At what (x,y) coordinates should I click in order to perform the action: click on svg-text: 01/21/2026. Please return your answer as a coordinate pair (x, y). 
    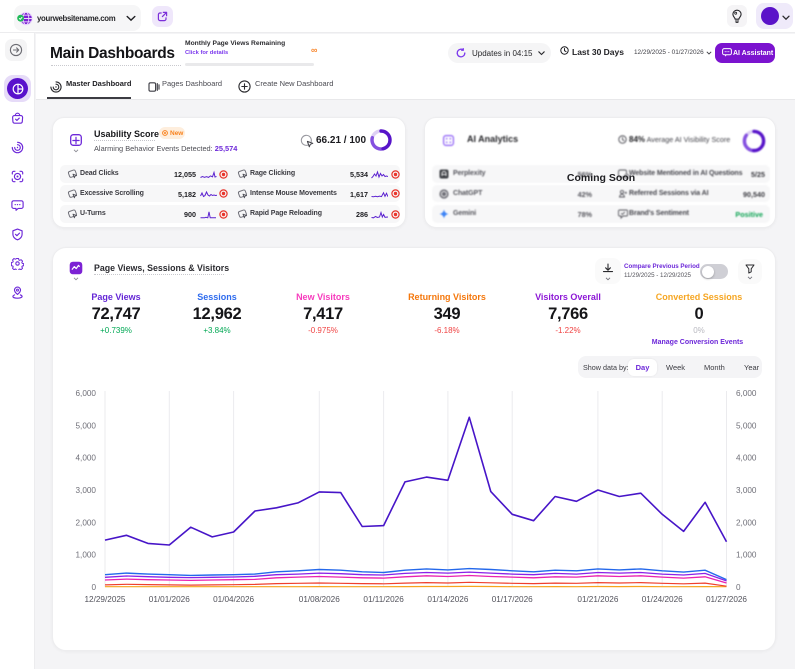
    Looking at the image, I should click on (597, 599).